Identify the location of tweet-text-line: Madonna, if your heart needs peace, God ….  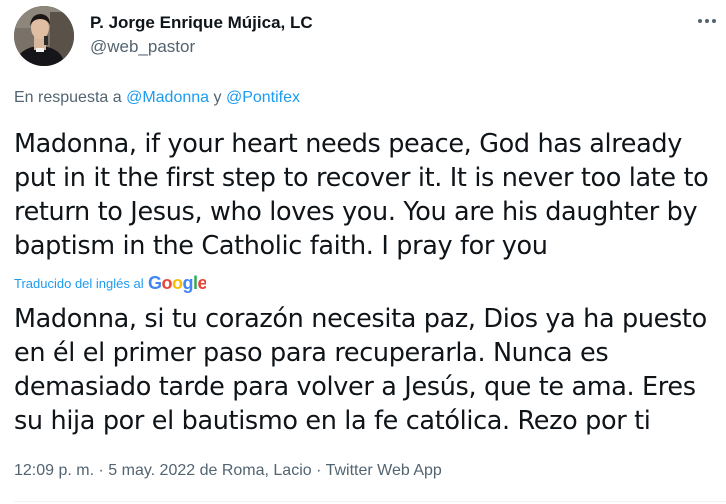
(348, 144).